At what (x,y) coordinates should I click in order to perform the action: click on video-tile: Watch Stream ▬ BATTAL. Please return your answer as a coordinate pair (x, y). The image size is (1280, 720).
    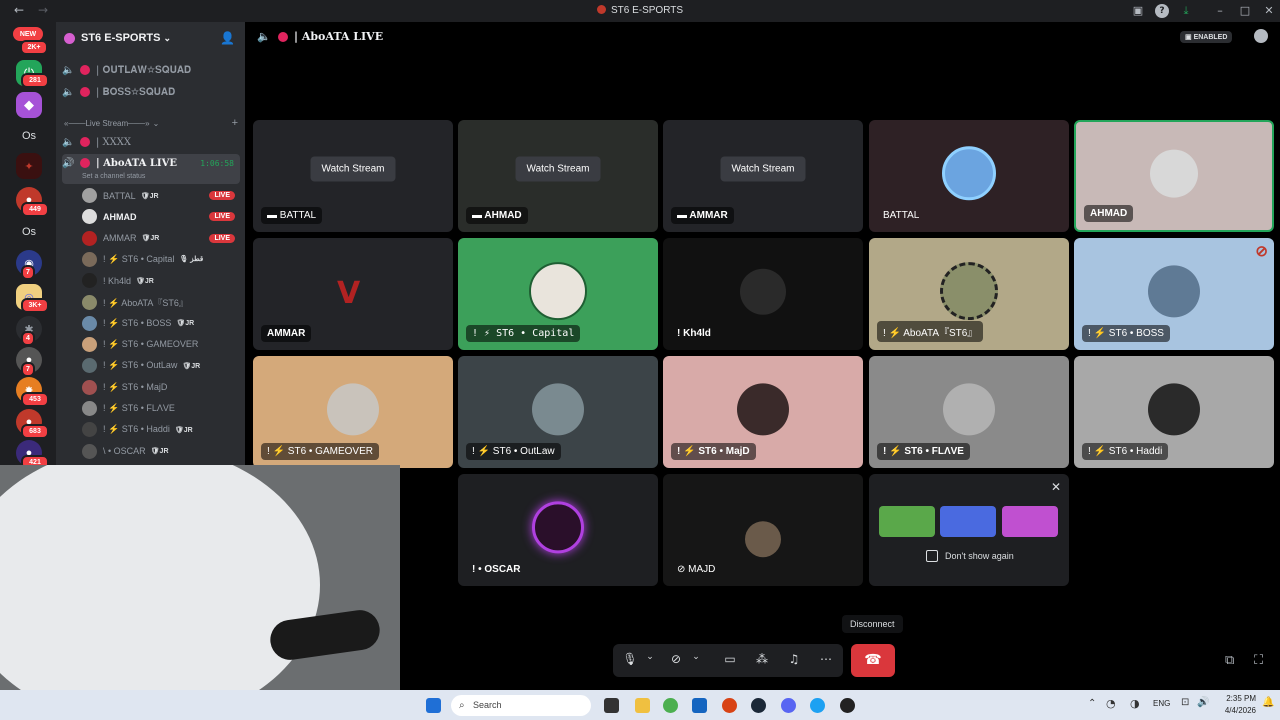
    Looking at the image, I should click on (353, 176).